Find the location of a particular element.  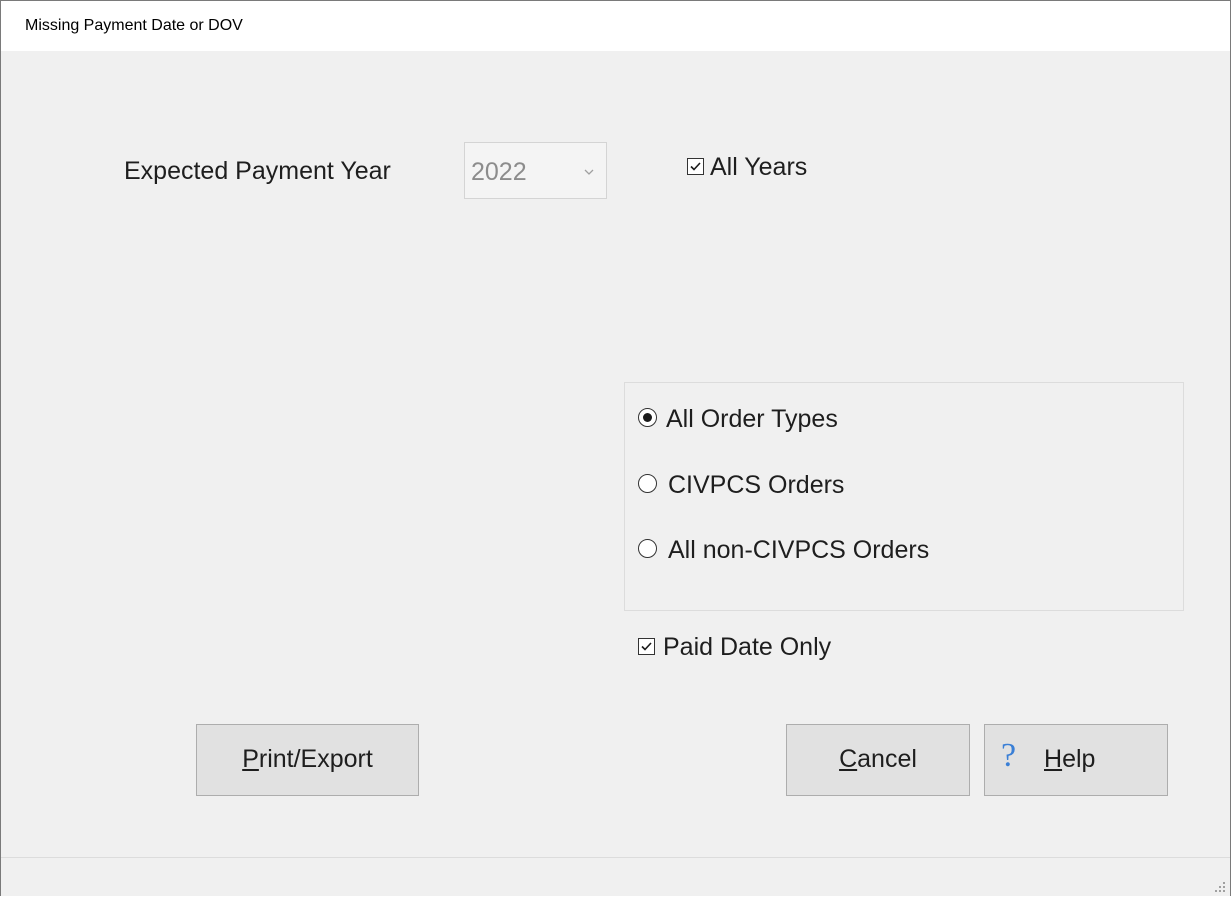

resize-grip-icon is located at coordinates (1220, 886).